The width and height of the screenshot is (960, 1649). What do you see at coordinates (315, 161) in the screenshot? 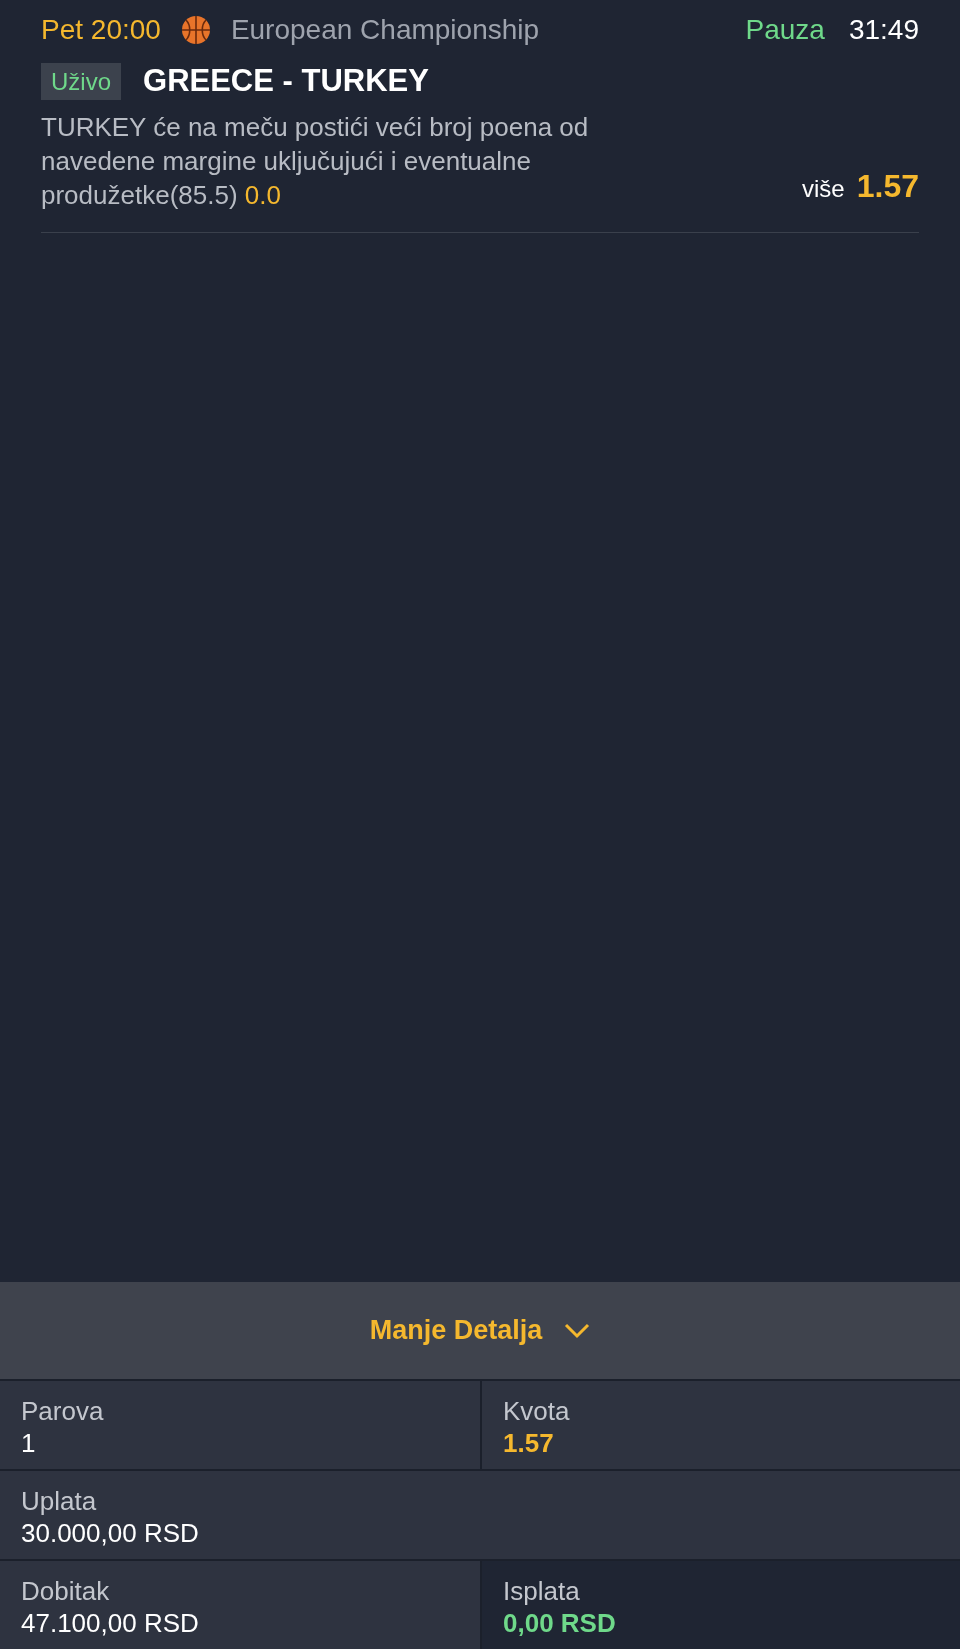
I see `bet-description: TURKEY će na meču postići veći broj poena od navedene margine uključujući i eventualne produžetke(85.5) 0.0` at bounding box center [315, 161].